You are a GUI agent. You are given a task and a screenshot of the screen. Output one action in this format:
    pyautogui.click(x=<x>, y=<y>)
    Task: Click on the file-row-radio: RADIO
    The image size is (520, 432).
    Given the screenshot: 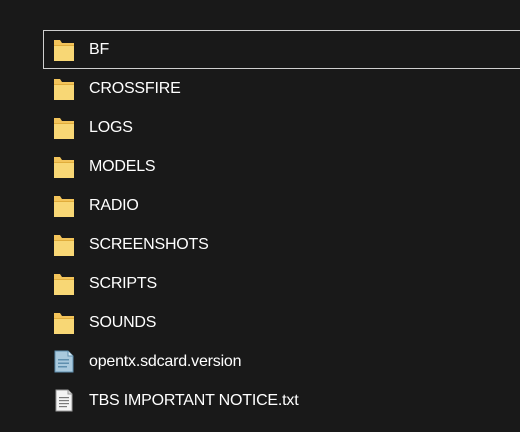 What is the action you would take?
    pyautogui.click(x=281, y=205)
    